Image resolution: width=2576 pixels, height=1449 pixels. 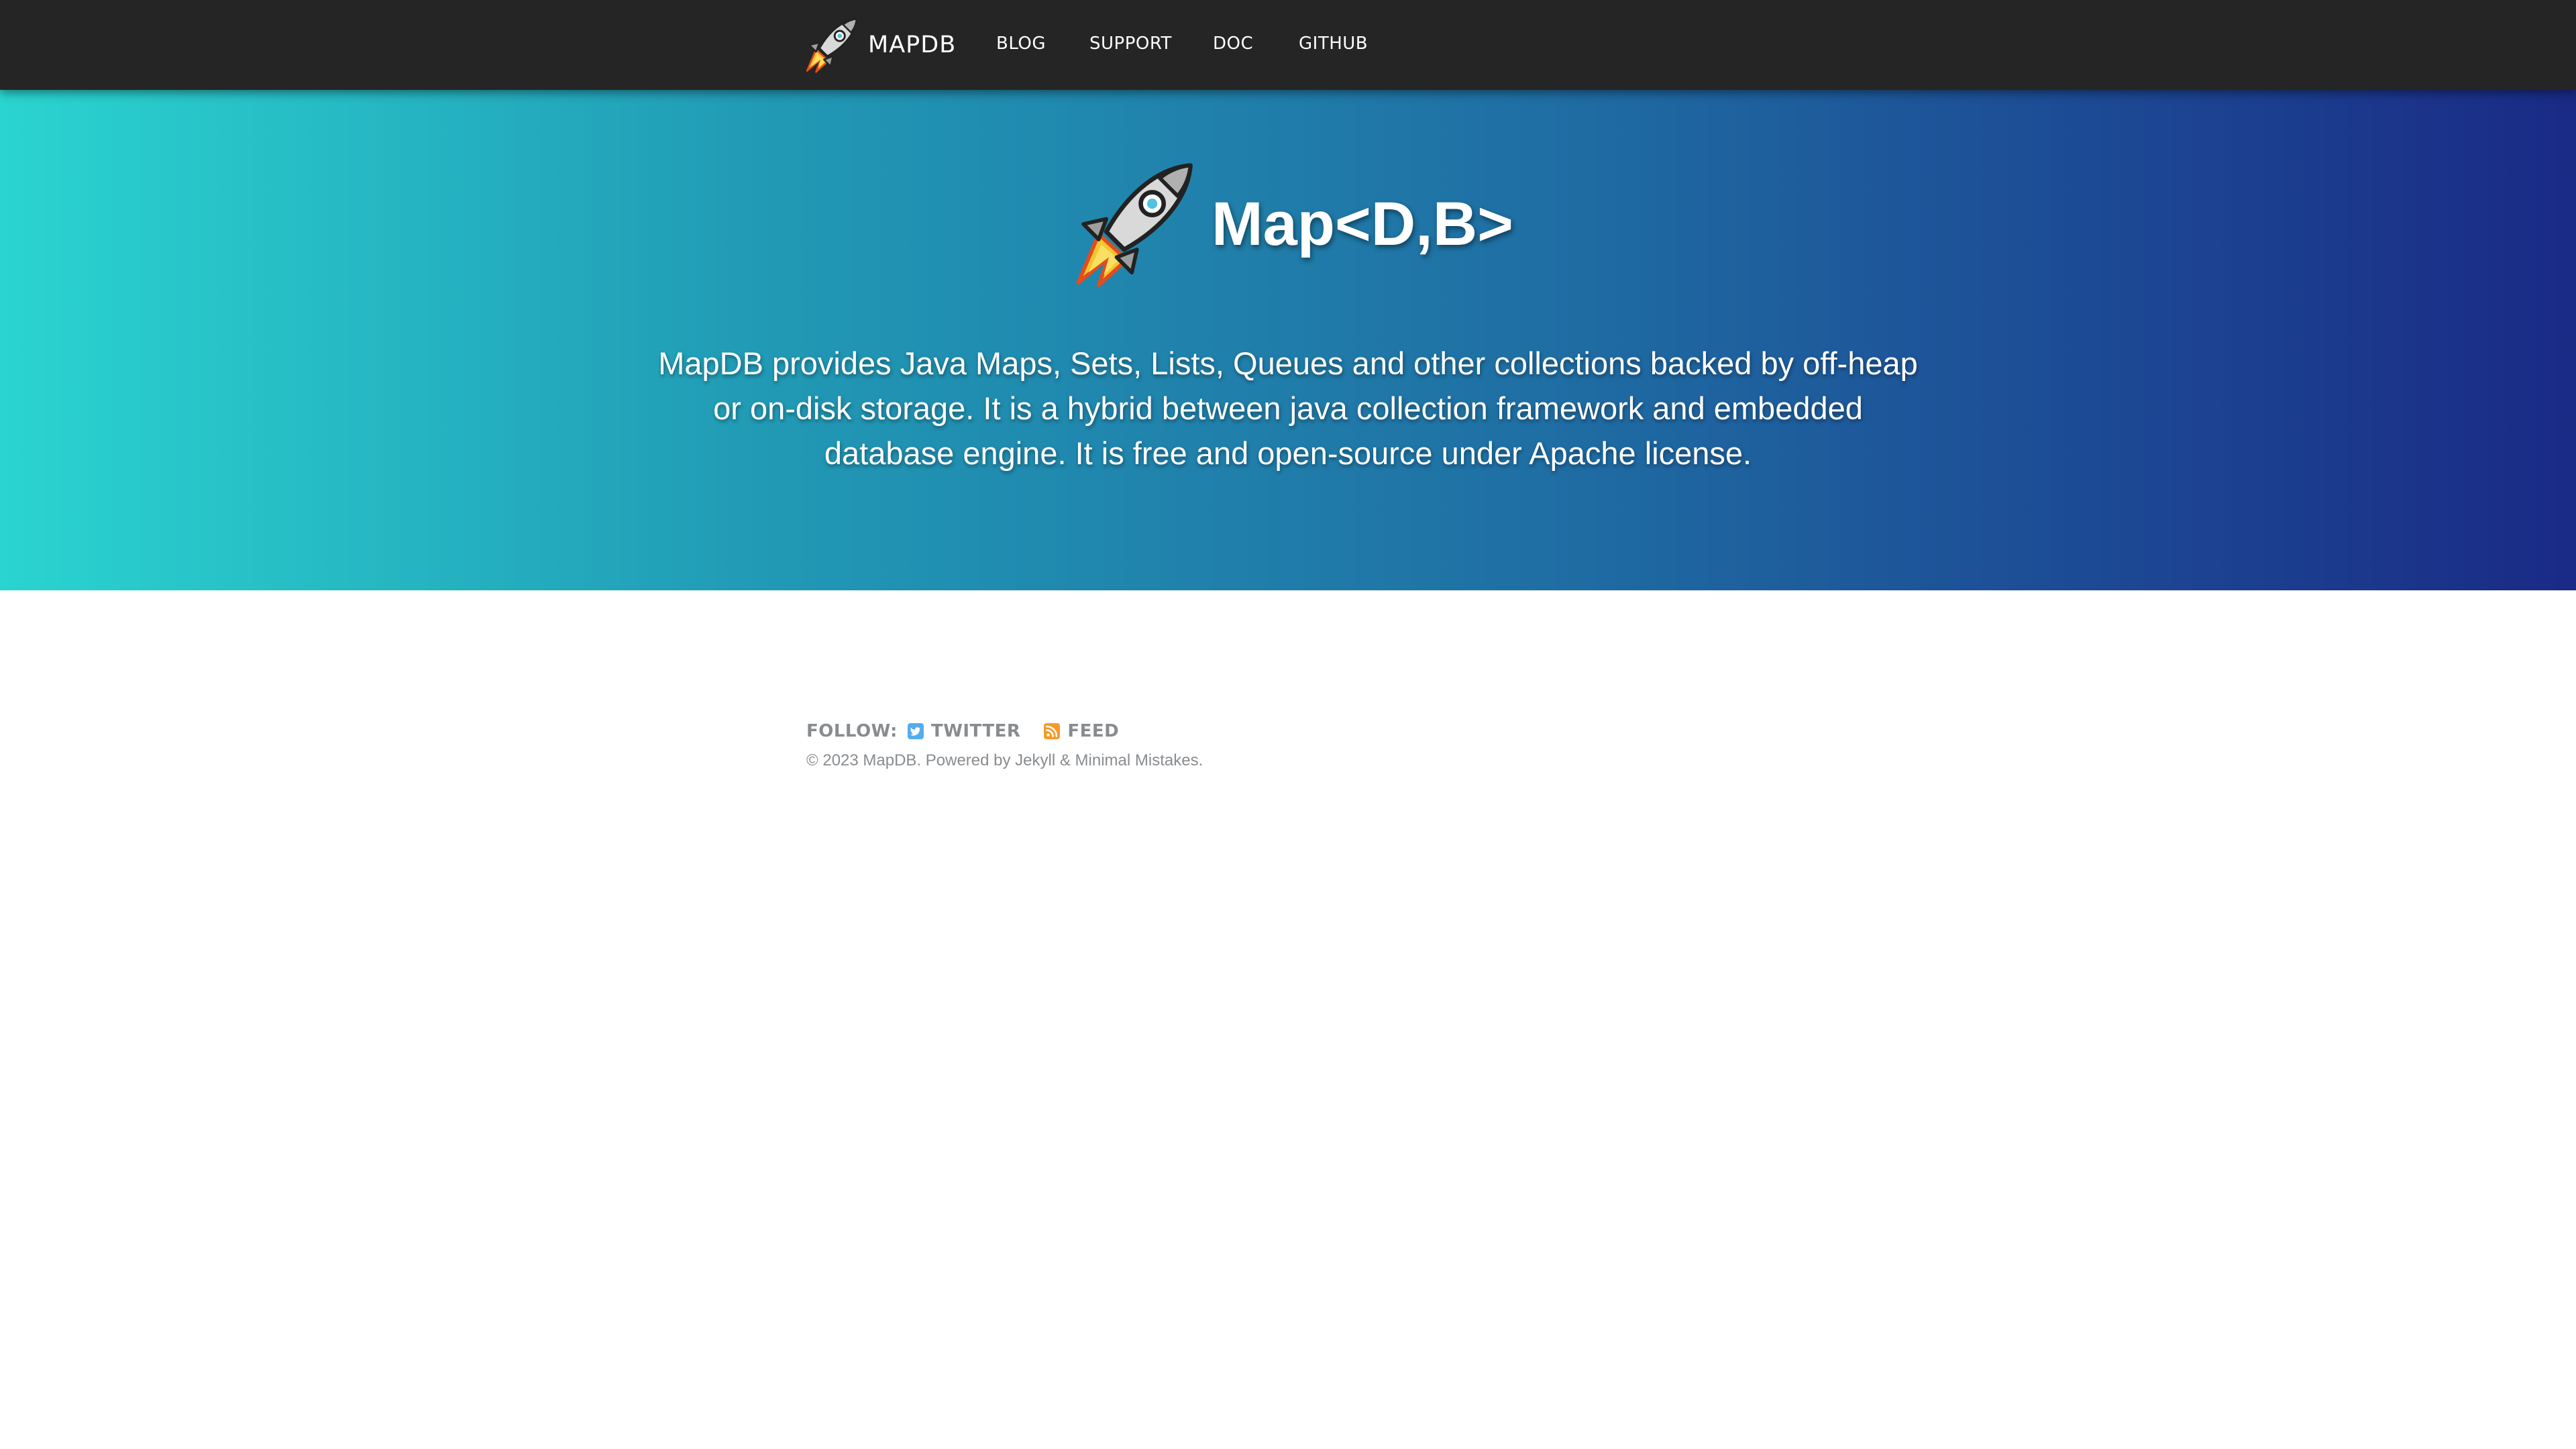 I want to click on feed-link: FEED, so click(x=1081, y=731).